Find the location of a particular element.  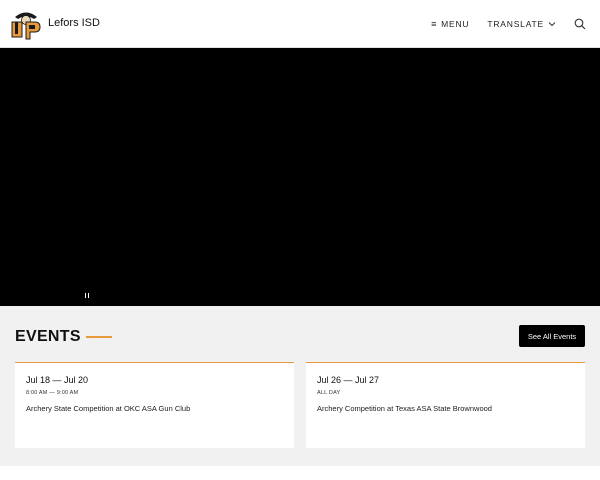

top-nav: ≡ MENU TRANSLATE is located at coordinates (499, 24).